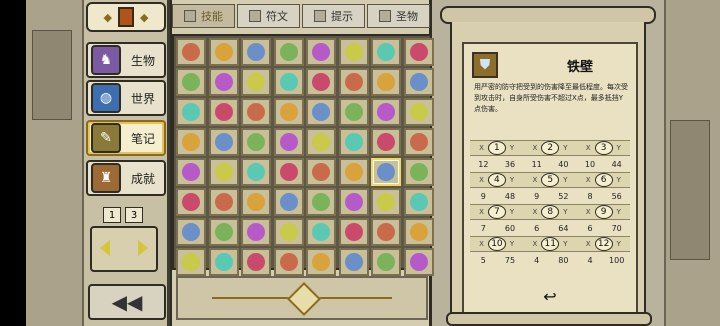 The height and width of the screenshot is (326, 720). Describe the element at coordinates (126, 138) in the screenshot. I see `sidebar-item-notes: ✎ 笔记` at that location.